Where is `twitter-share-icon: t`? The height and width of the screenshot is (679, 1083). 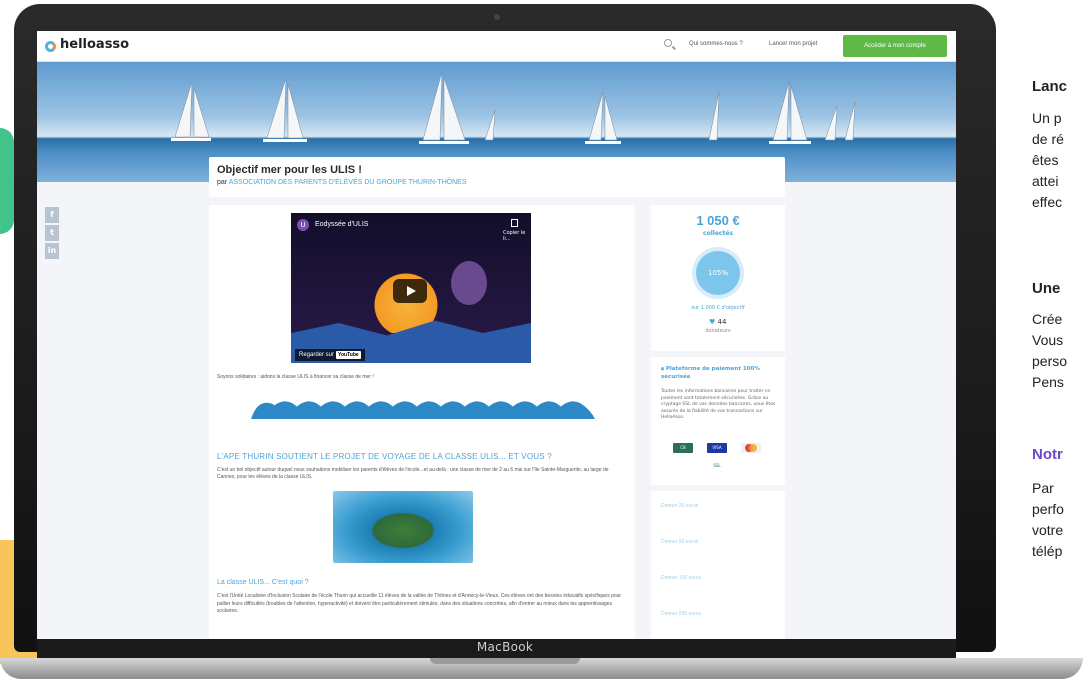 twitter-share-icon: t is located at coordinates (52, 233).